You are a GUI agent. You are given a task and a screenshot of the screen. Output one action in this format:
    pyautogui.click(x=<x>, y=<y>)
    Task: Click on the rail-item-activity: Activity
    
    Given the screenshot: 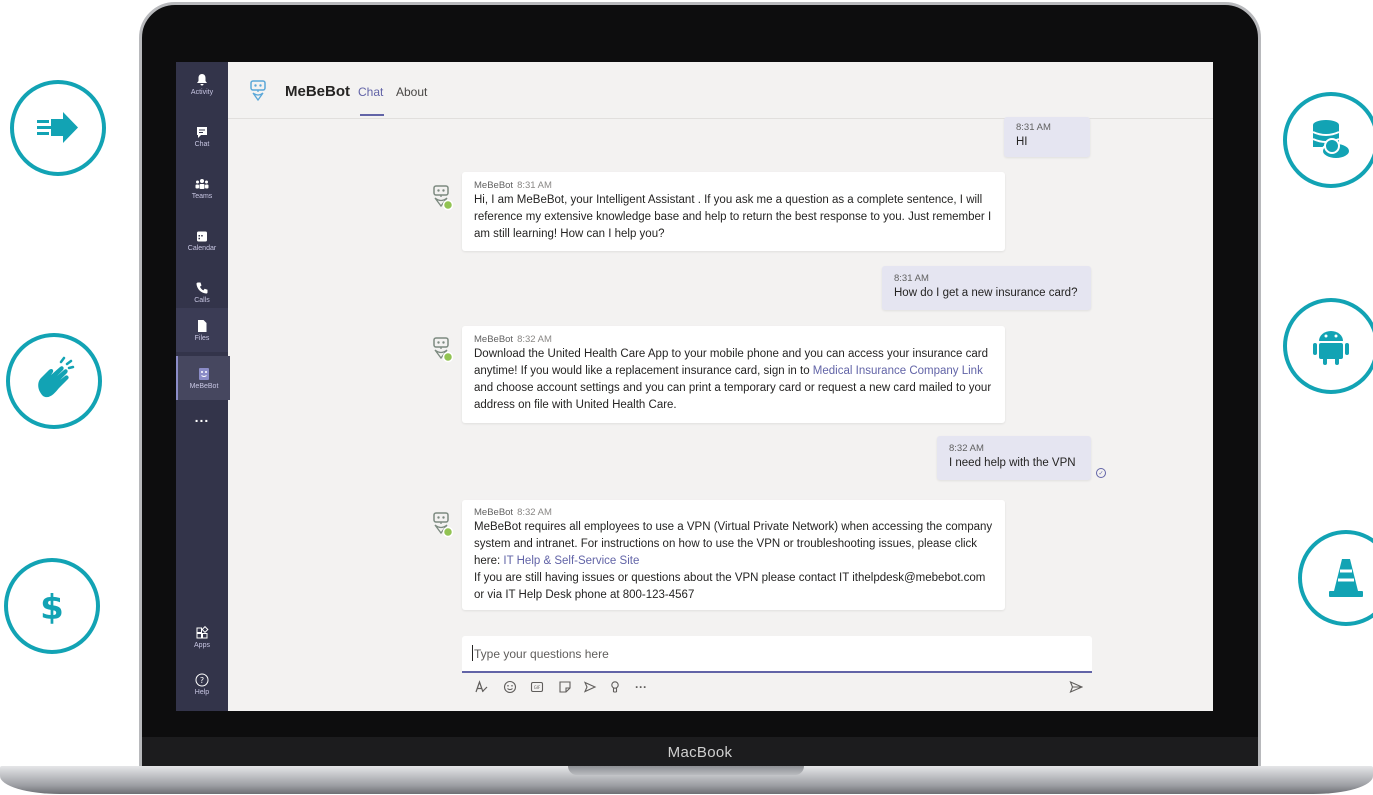 What is the action you would take?
    pyautogui.click(x=202, y=84)
    